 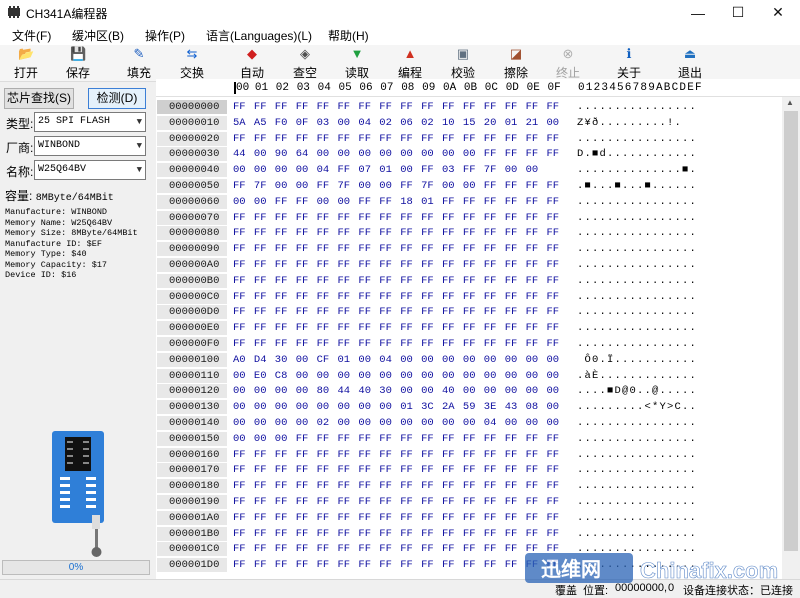 What do you see at coordinates (323, 170) in the screenshot?
I see `hex-byte: 04` at bounding box center [323, 170].